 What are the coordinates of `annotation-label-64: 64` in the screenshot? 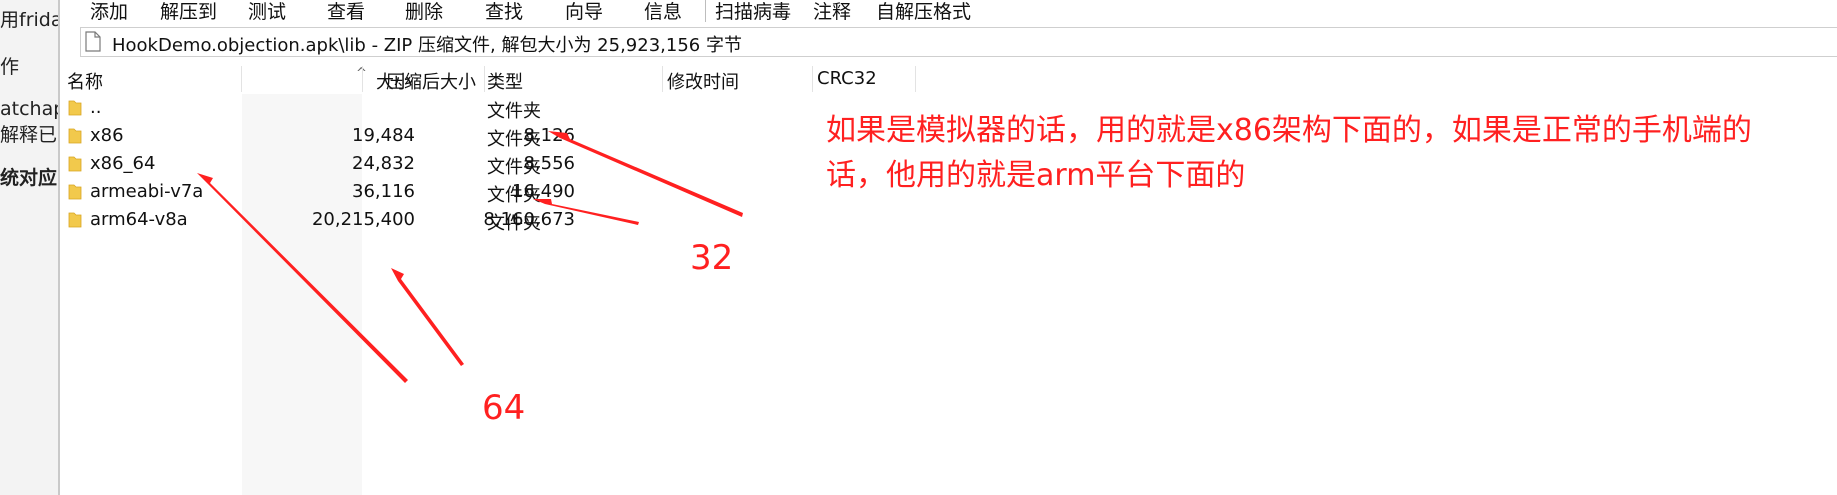 It's located at (504, 408).